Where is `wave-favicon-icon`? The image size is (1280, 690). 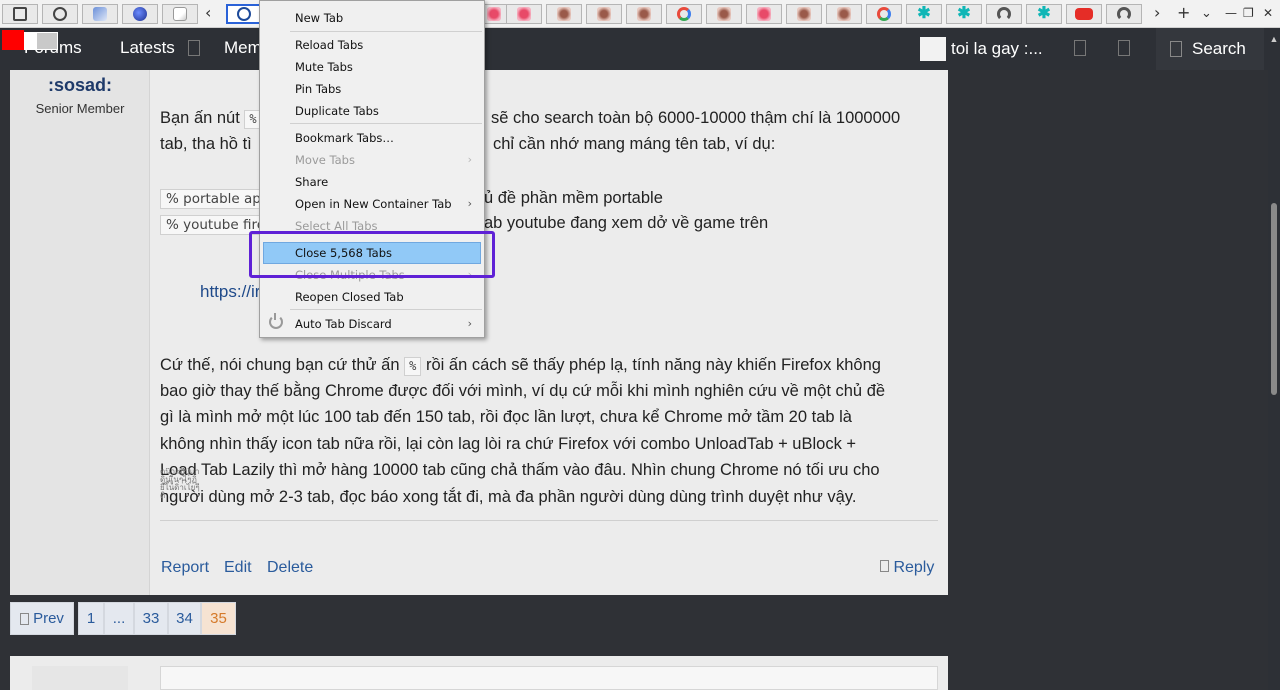
wave-favicon-icon is located at coordinates (100, 14).